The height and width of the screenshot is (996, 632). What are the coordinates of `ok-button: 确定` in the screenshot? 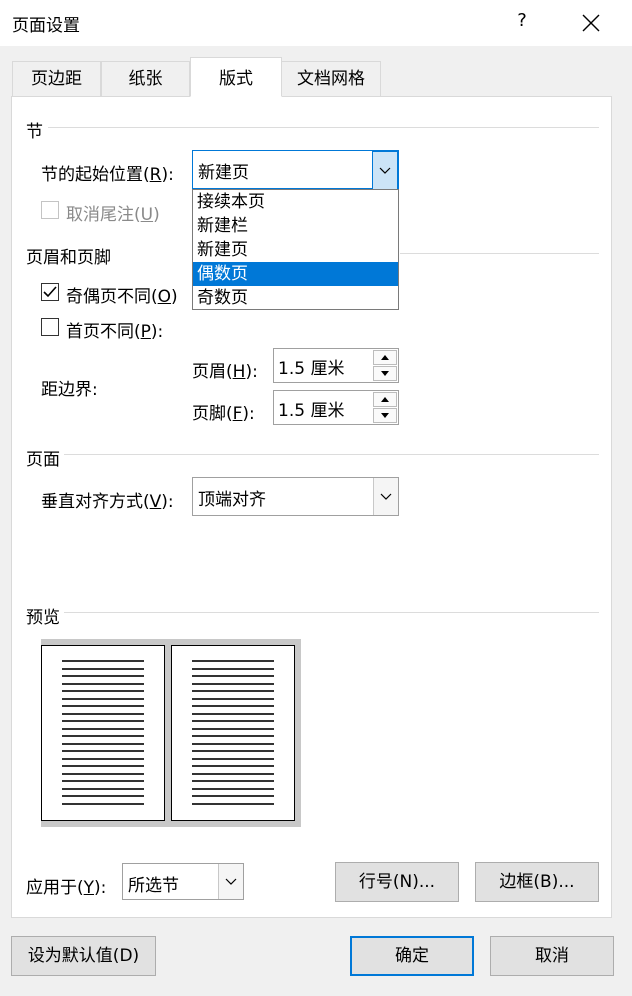 It's located at (412, 956).